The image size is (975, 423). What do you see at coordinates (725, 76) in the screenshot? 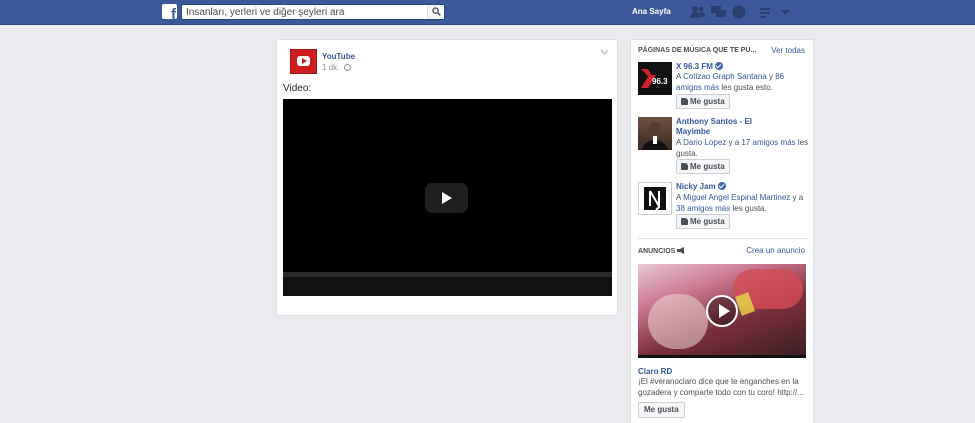
I see `friend-link: Cotizao Graph Santana` at bounding box center [725, 76].